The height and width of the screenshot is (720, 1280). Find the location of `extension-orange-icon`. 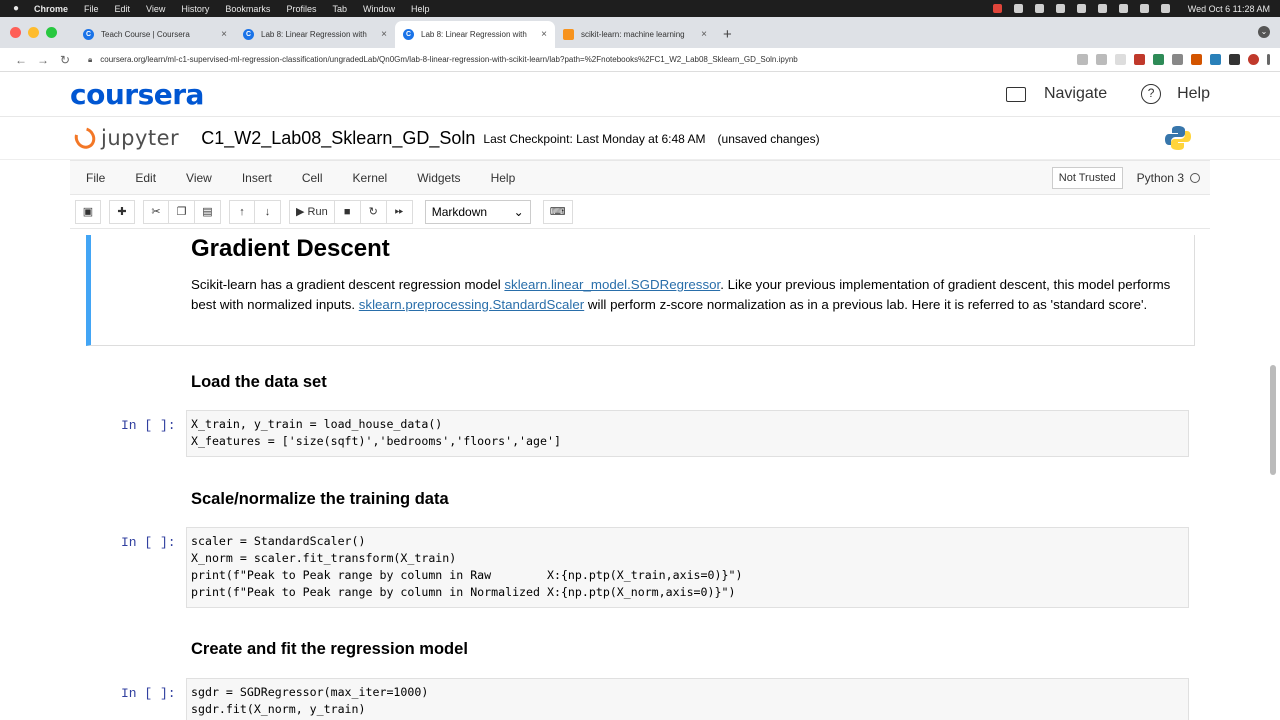

extension-orange-icon is located at coordinates (1196, 59).